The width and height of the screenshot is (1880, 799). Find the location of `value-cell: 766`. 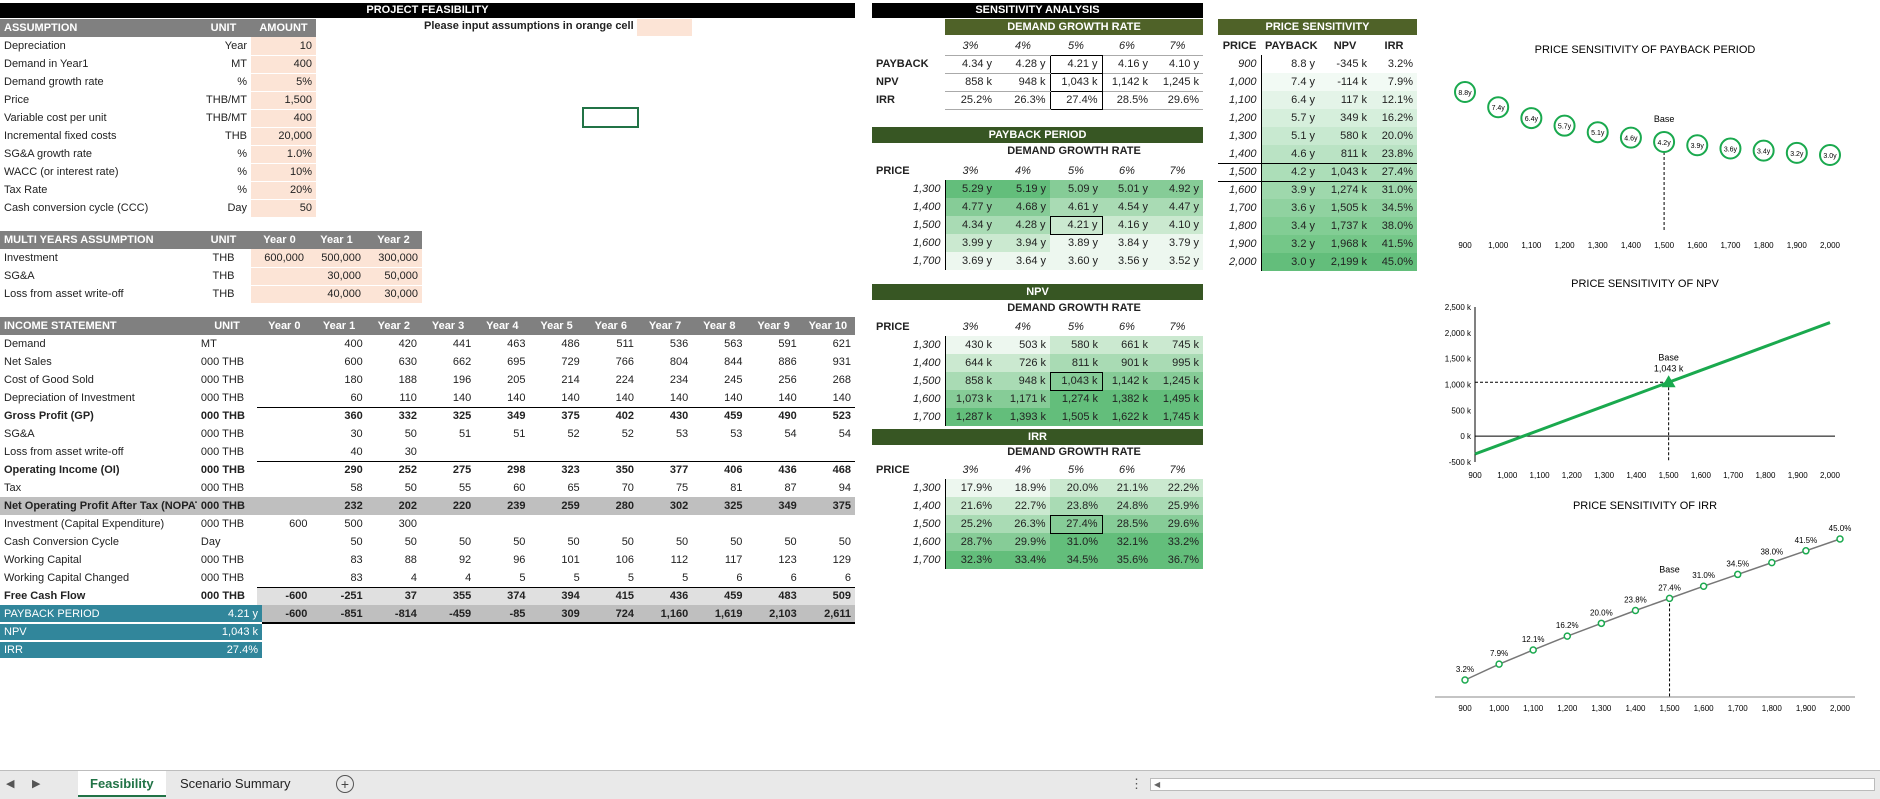

value-cell: 766 is located at coordinates (611, 362).